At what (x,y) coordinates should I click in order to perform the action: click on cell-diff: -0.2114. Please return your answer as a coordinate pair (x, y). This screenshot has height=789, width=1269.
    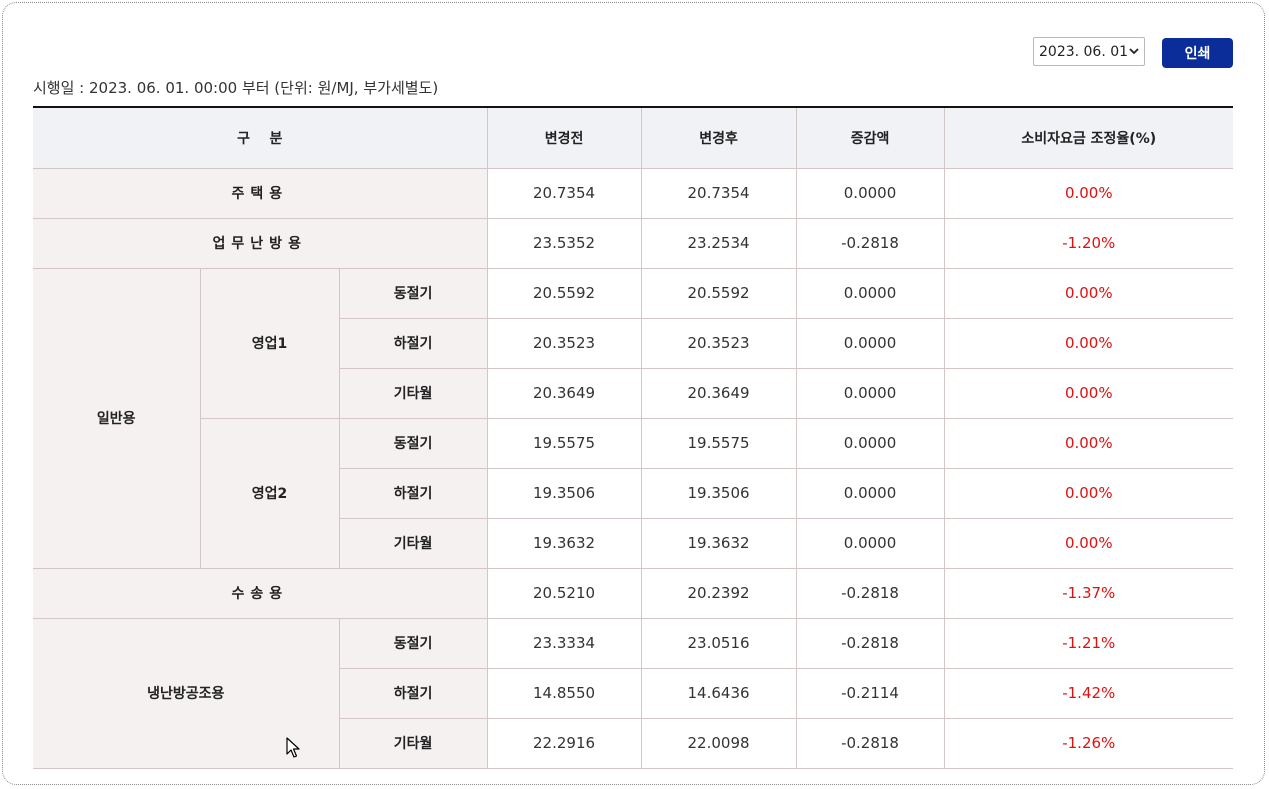
    Looking at the image, I should click on (870, 693).